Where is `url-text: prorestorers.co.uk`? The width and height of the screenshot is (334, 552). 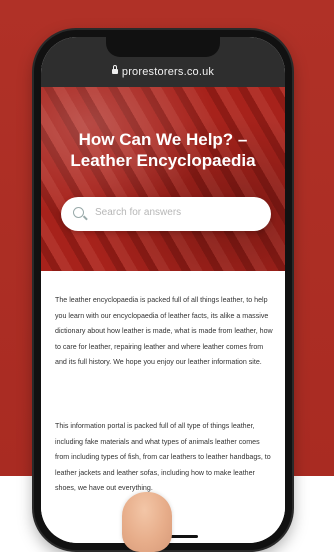 url-text: prorestorers.co.uk is located at coordinates (168, 72).